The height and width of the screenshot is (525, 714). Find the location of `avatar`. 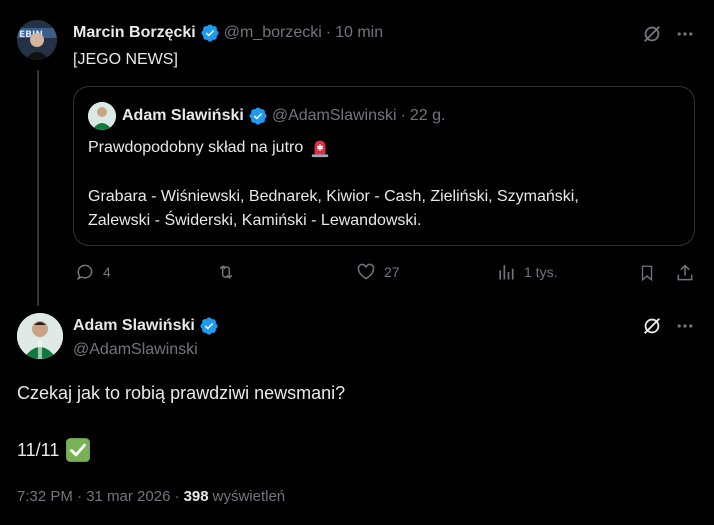

avatar is located at coordinates (40, 336).